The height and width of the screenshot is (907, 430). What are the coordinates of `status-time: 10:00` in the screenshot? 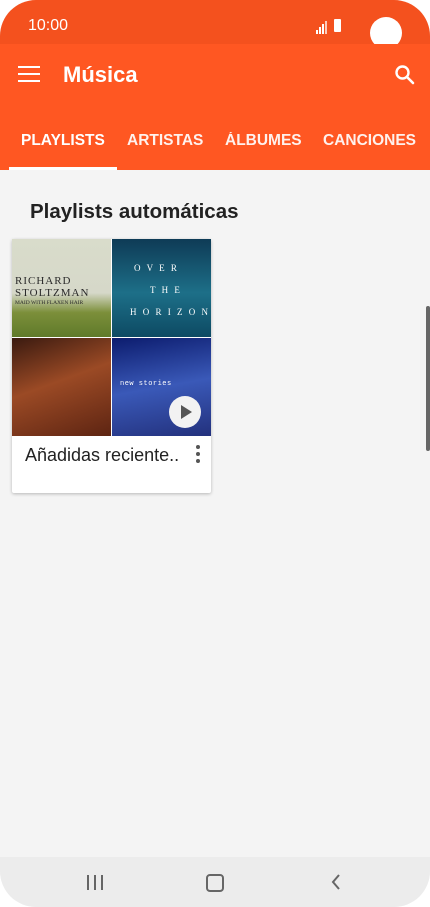 It's located at (48, 25).